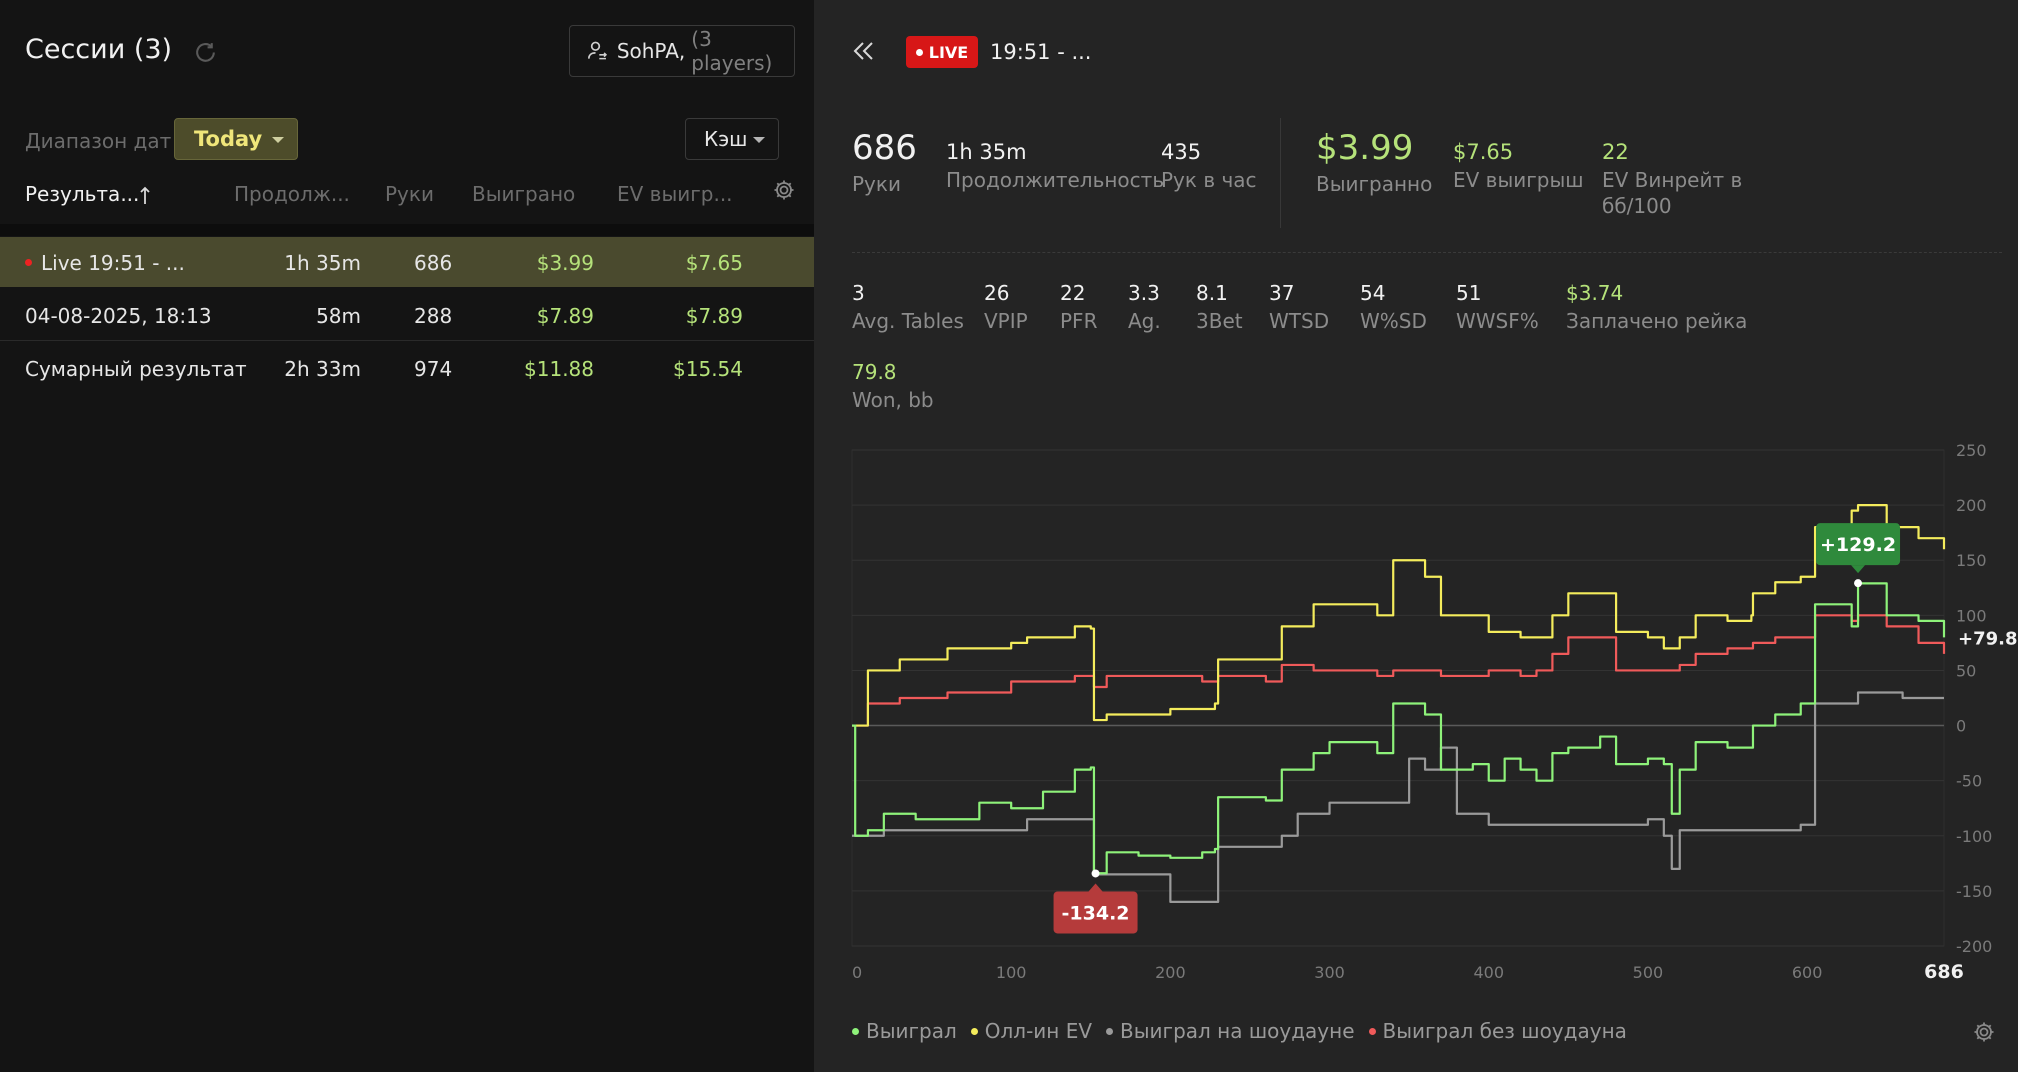  What do you see at coordinates (1966, 670) in the screenshot?
I see `y-tick-label: 50` at bounding box center [1966, 670].